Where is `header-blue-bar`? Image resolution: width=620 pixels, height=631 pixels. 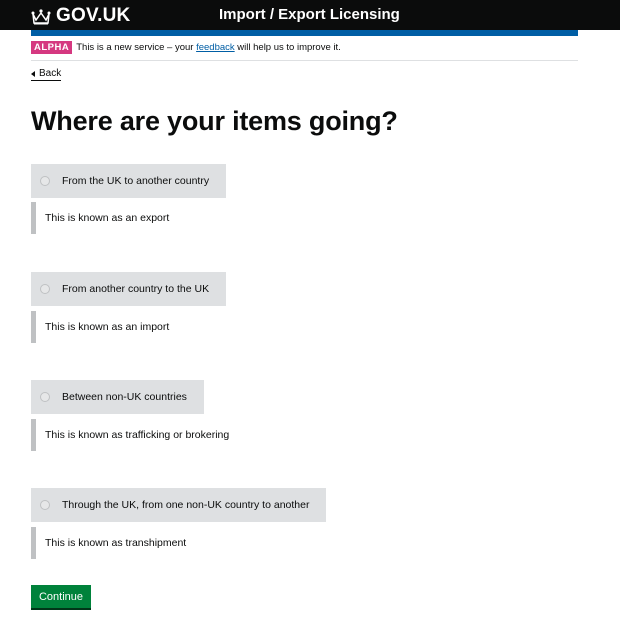
header-blue-bar is located at coordinates (304, 33).